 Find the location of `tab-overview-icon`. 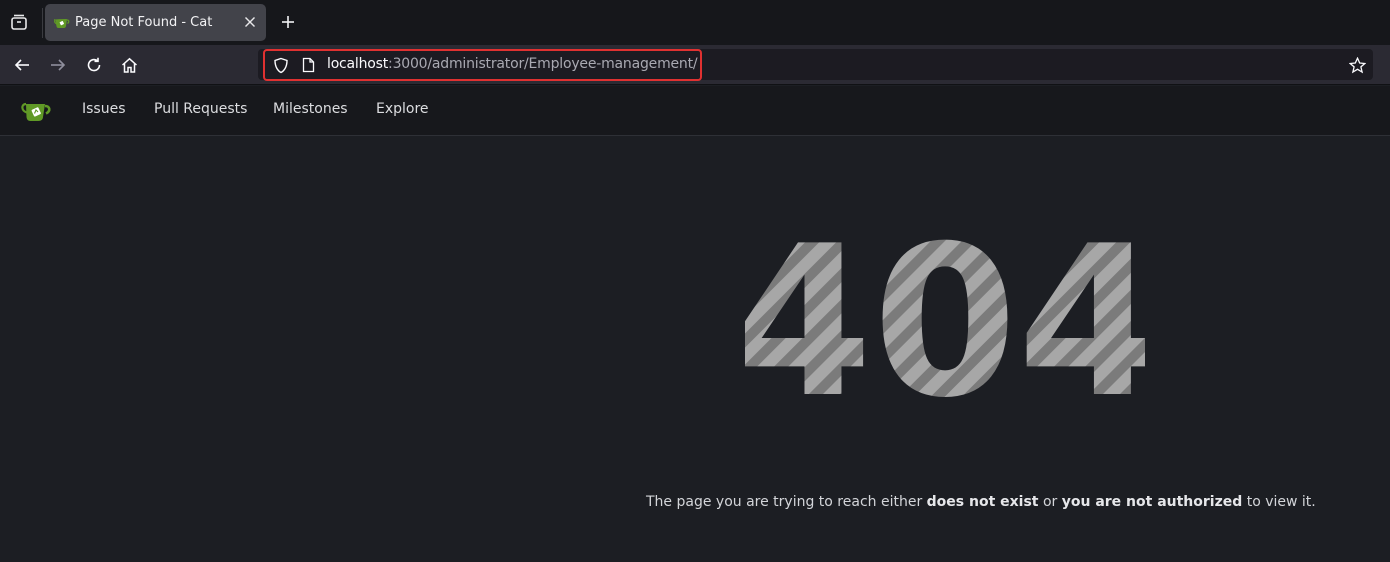

tab-overview-icon is located at coordinates (19, 22).